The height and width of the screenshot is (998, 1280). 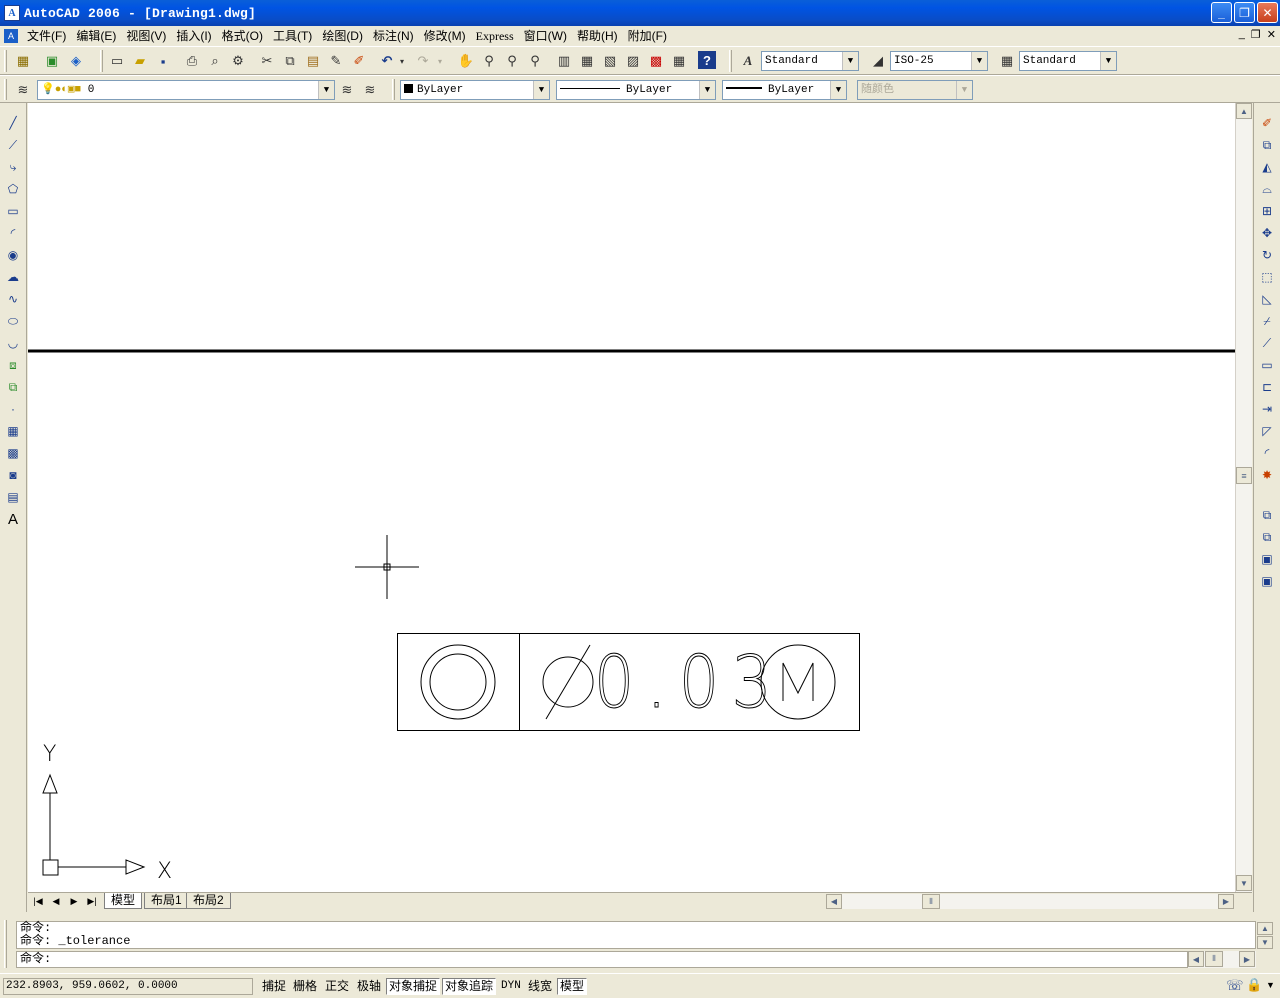 I want to click on calculator-icon: ▦, so click(x=679, y=61).